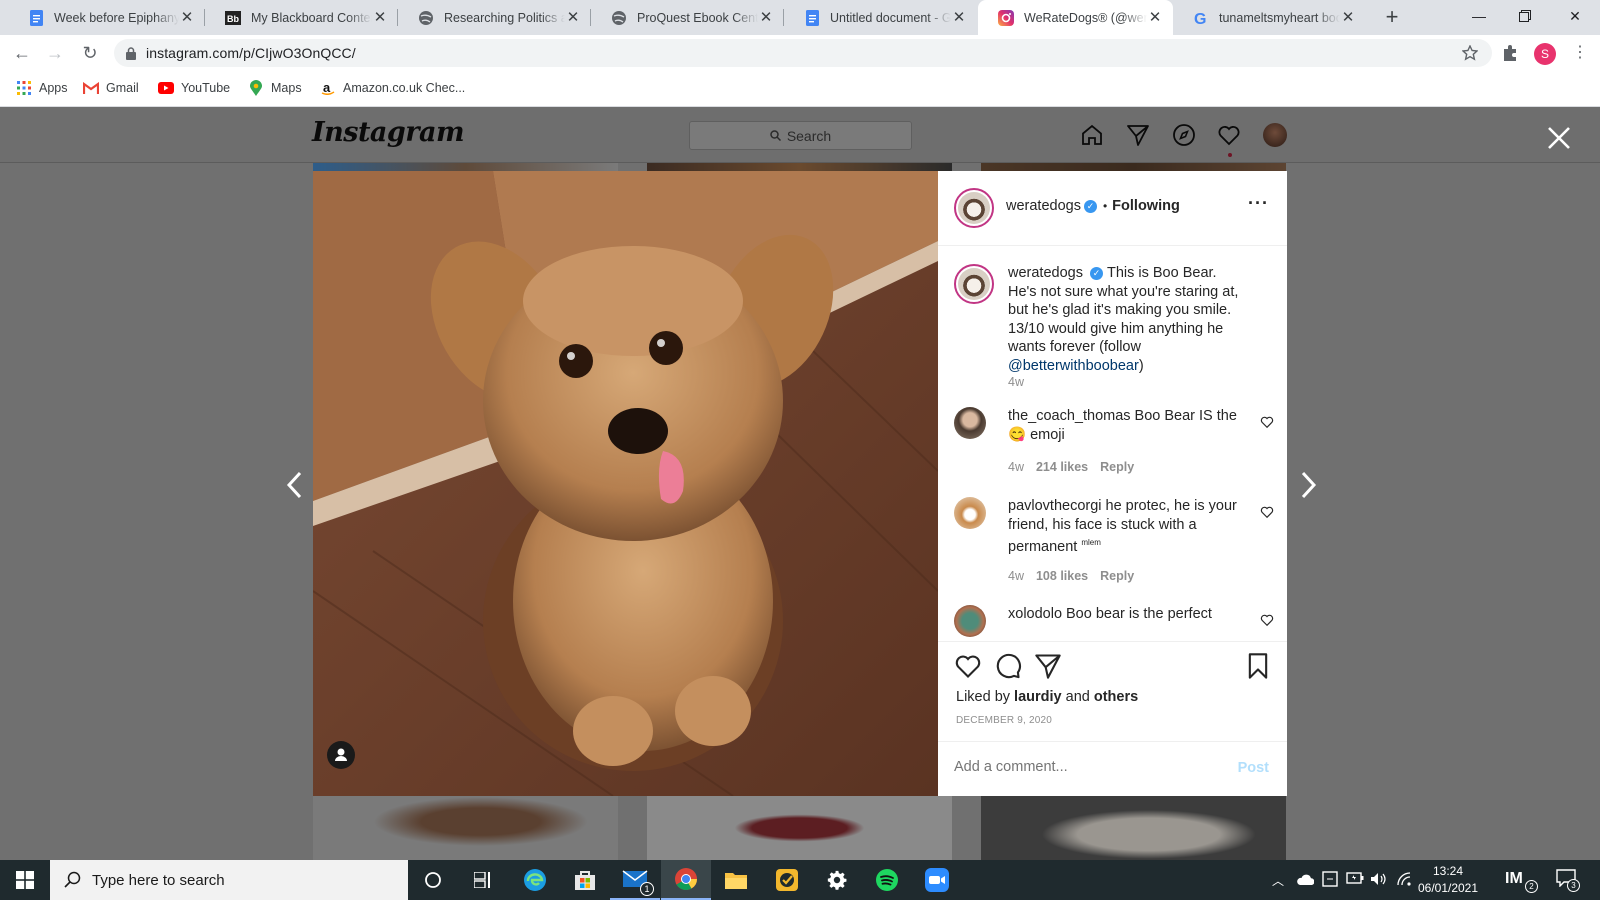 The width and height of the screenshot is (1600, 900). What do you see at coordinates (880, 17) in the screenshot?
I see `tab-untitled-document: Untitled document - Go ✕` at bounding box center [880, 17].